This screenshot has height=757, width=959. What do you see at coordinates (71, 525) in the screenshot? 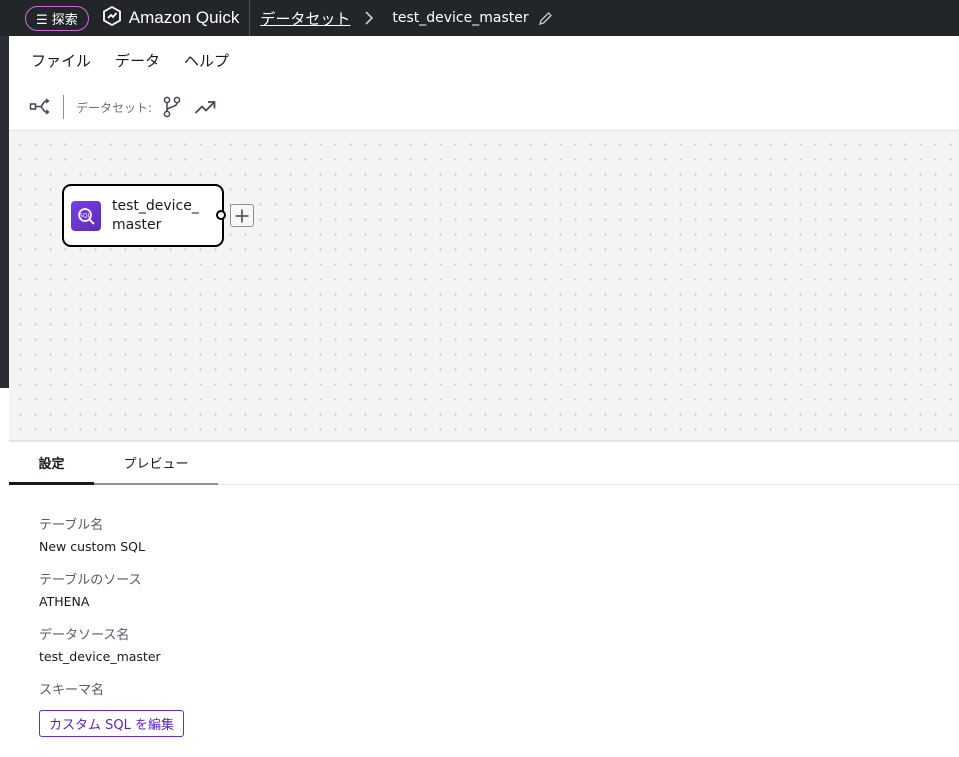
I see `field-label: テーブル名` at bounding box center [71, 525].